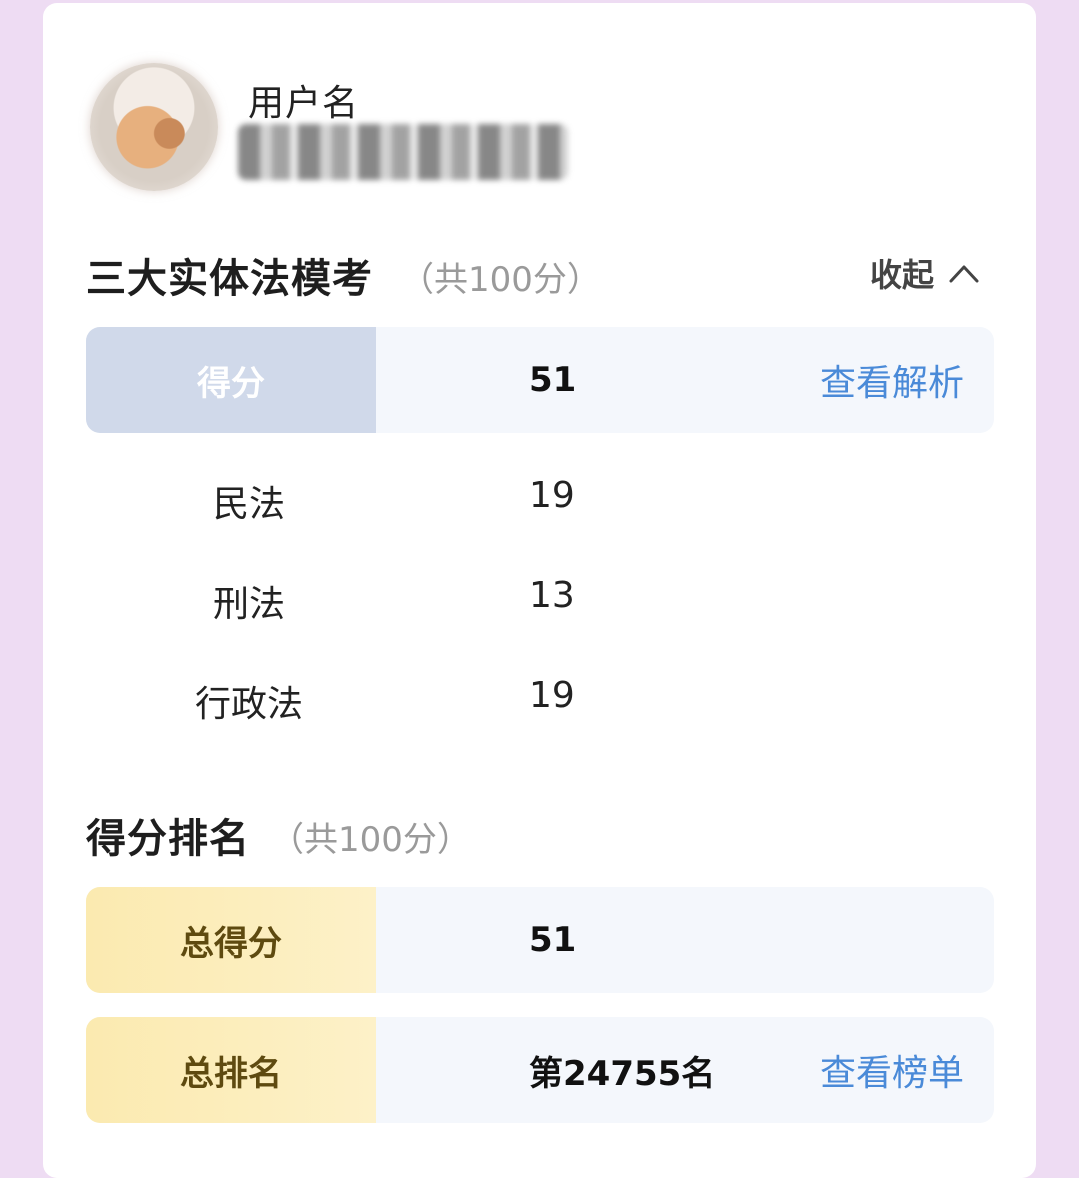 Image resolution: width=1079 pixels, height=1178 pixels. I want to click on subject-row: 民法 19, so click(540, 505).